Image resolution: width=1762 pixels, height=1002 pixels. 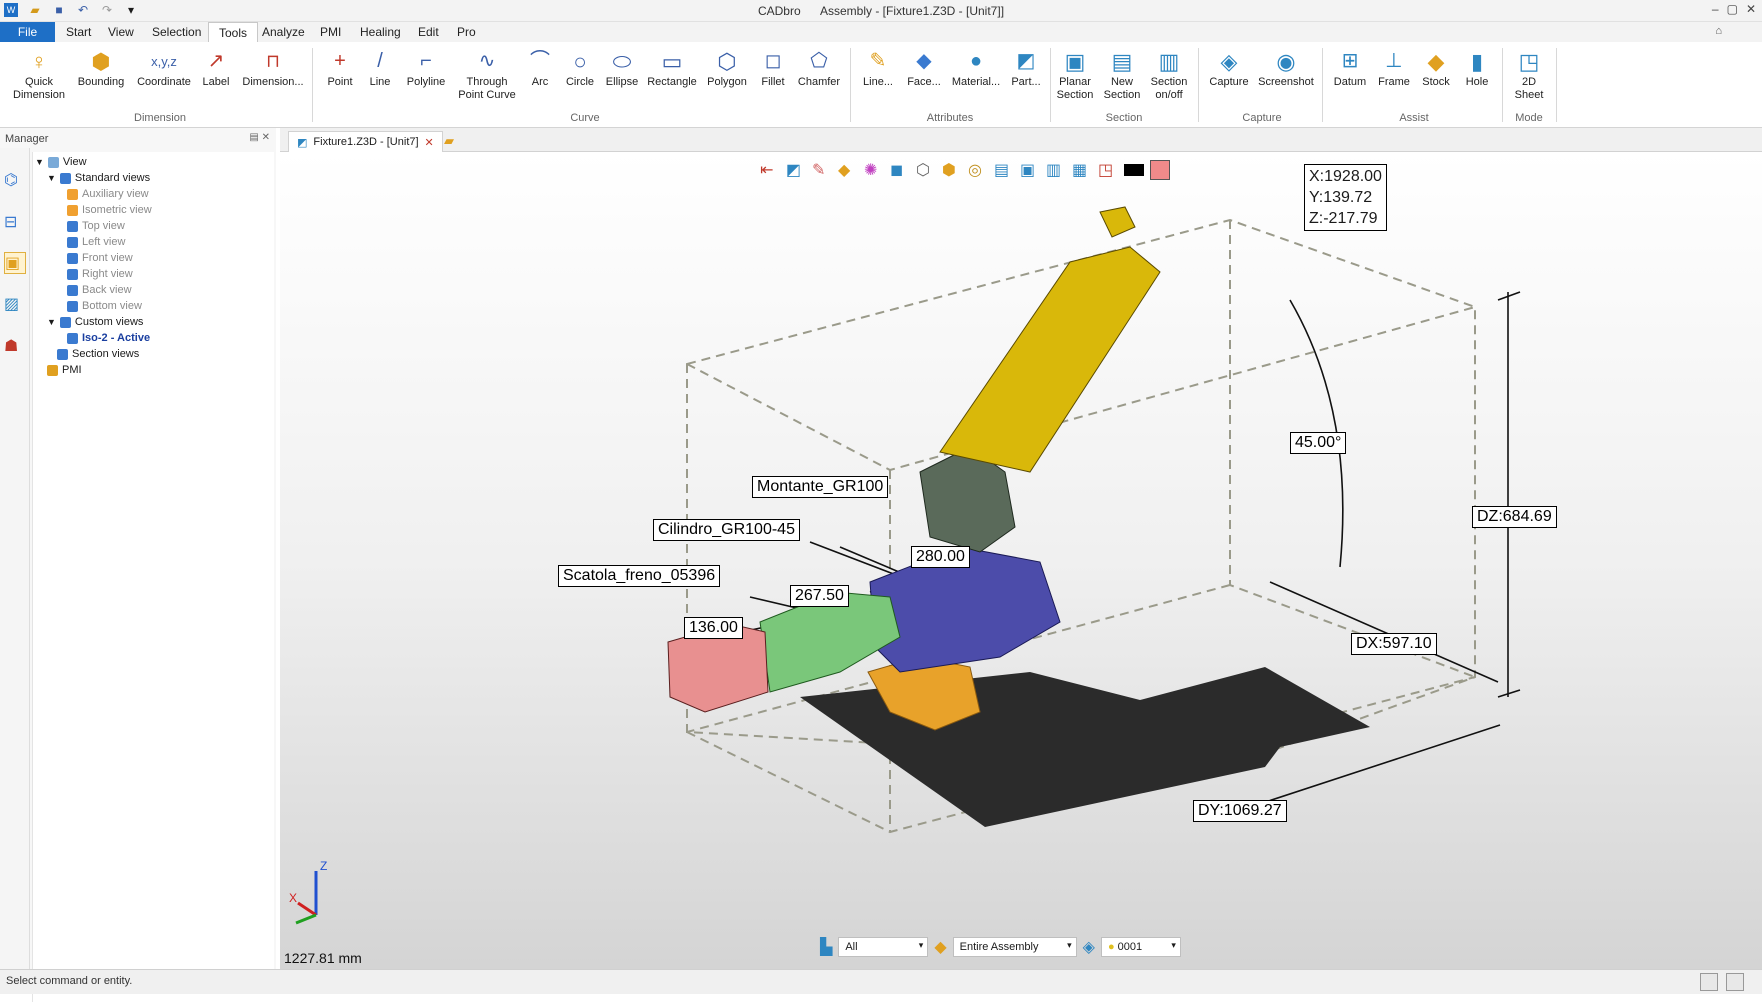 What do you see at coordinates (1286, 67) in the screenshot?
I see `screenshot-button: ◉ Screenshot` at bounding box center [1286, 67].